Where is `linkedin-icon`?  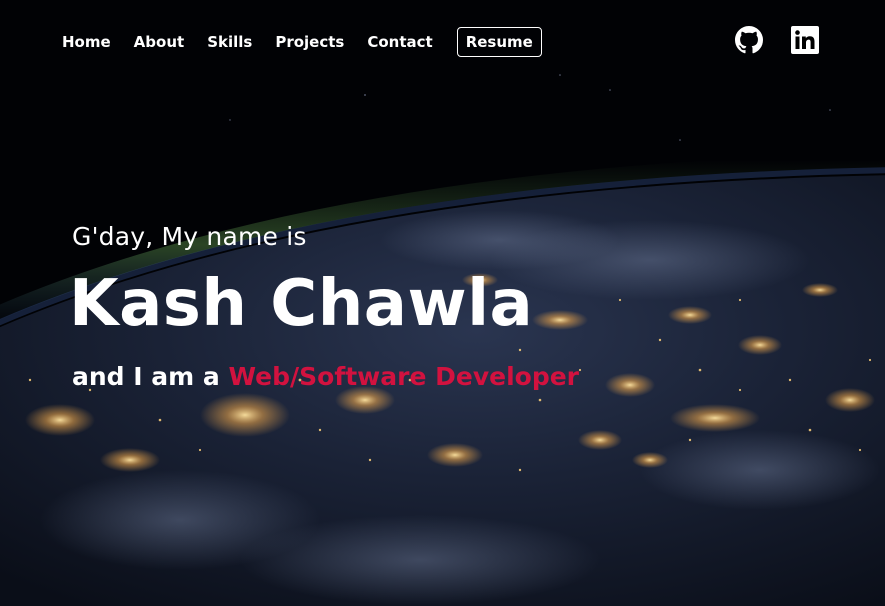
linkedin-icon is located at coordinates (805, 40).